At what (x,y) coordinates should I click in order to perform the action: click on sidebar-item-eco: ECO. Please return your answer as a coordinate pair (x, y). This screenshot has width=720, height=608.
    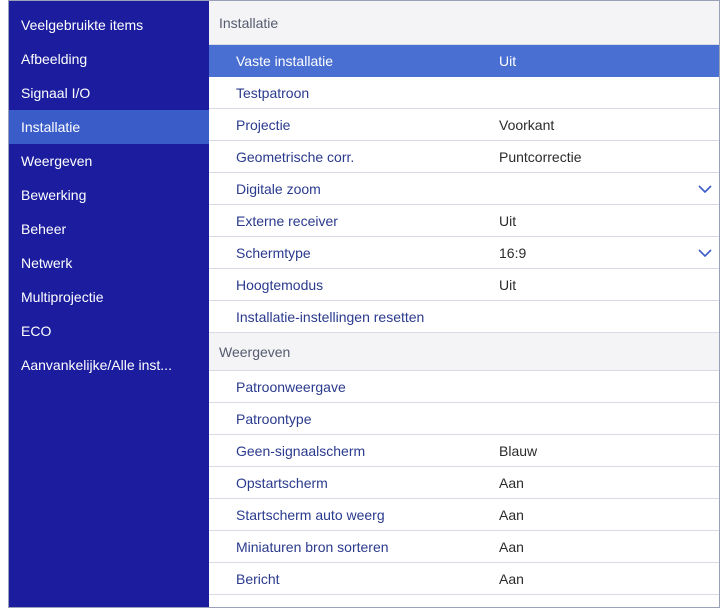
    Looking at the image, I should click on (109, 331).